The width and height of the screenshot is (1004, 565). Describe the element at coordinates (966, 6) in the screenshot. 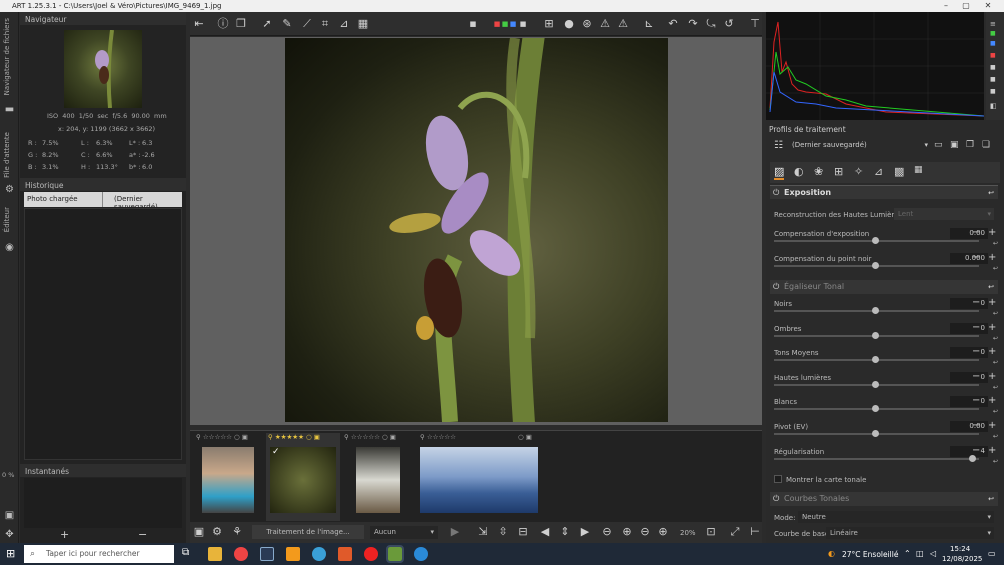

I see `maximize-button: ▢` at that location.